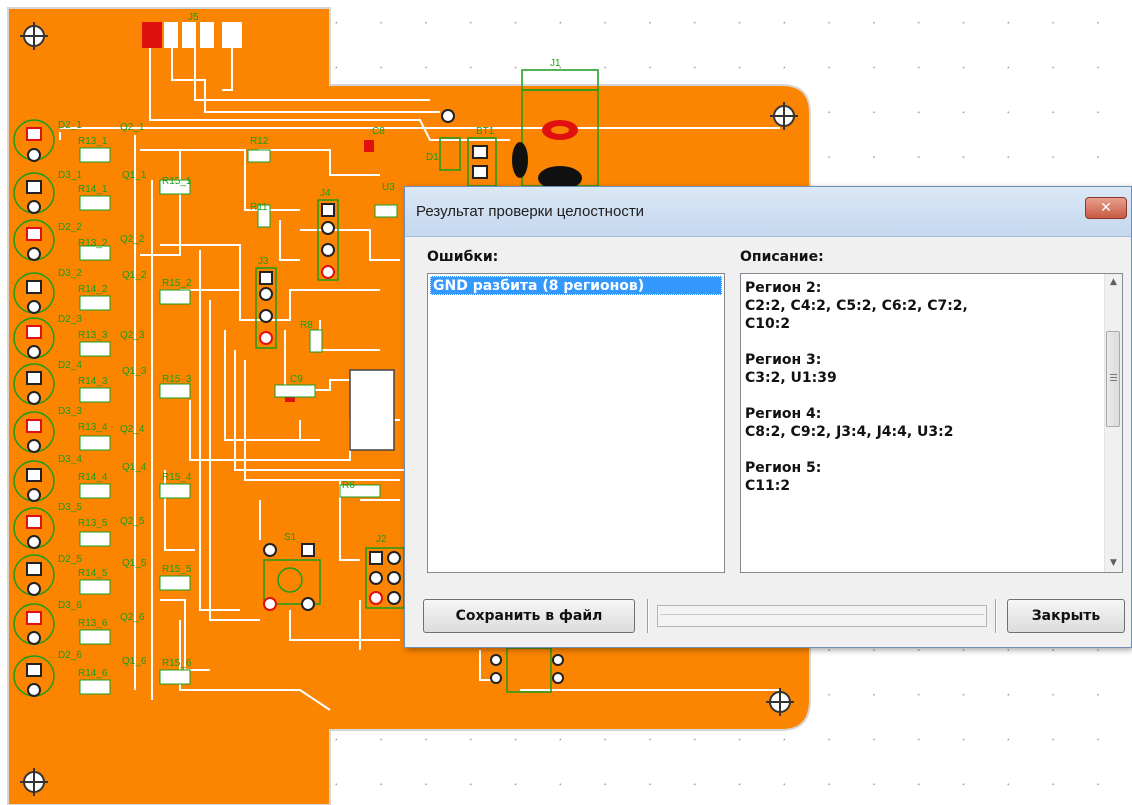 The image size is (1132, 805). What do you see at coordinates (783, 468) in the screenshot?
I see `region-title: Регион 5:` at bounding box center [783, 468].